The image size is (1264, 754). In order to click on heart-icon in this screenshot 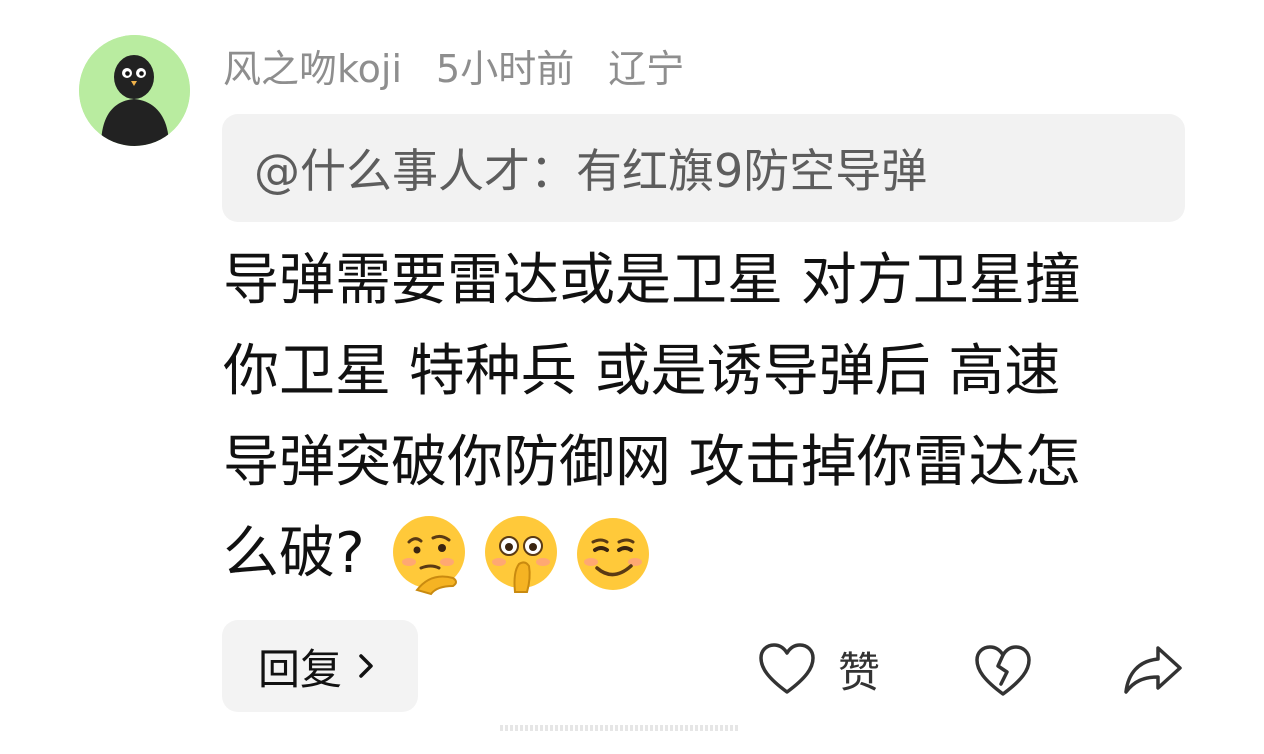, I will do `click(787, 668)`.